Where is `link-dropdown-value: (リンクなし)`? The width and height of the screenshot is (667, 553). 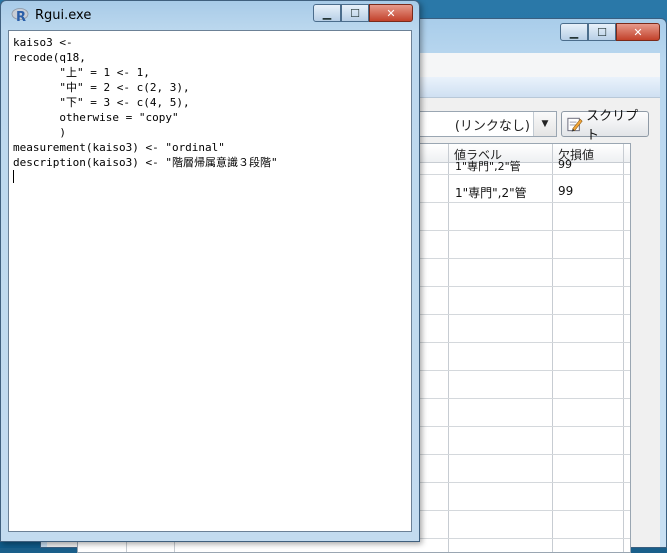
link-dropdown-value: (リンクなし) is located at coordinates (492, 126).